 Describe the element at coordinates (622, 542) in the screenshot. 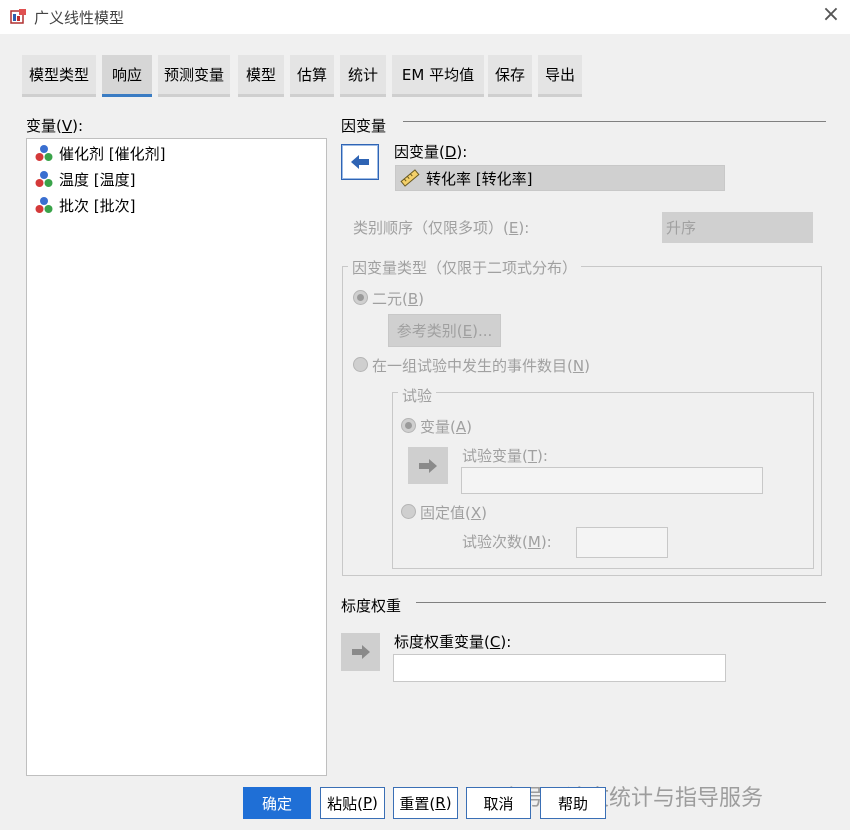

I see `trial-count-field` at that location.